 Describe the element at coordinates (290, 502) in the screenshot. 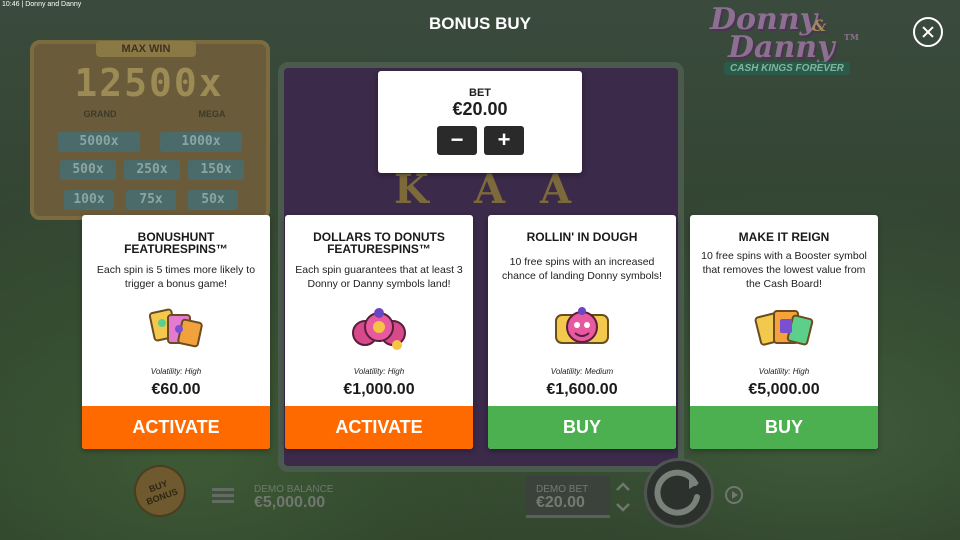

I see `demo-balance-value: €5,000.00` at that location.